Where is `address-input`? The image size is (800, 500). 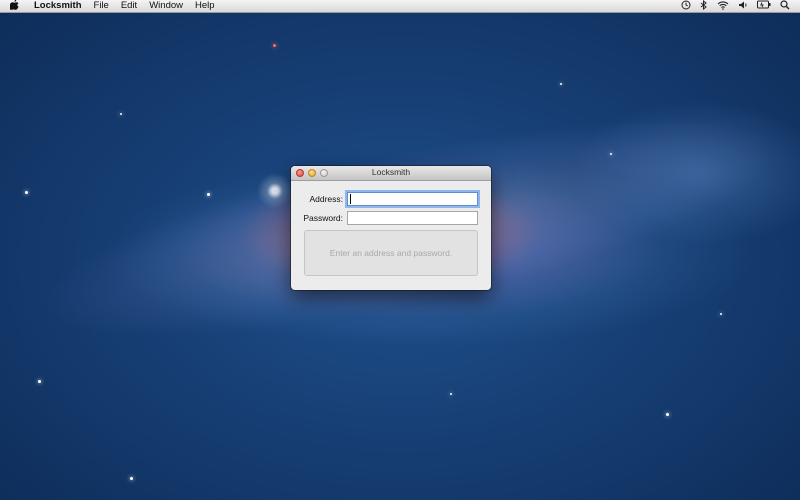
address-input is located at coordinates (412, 199).